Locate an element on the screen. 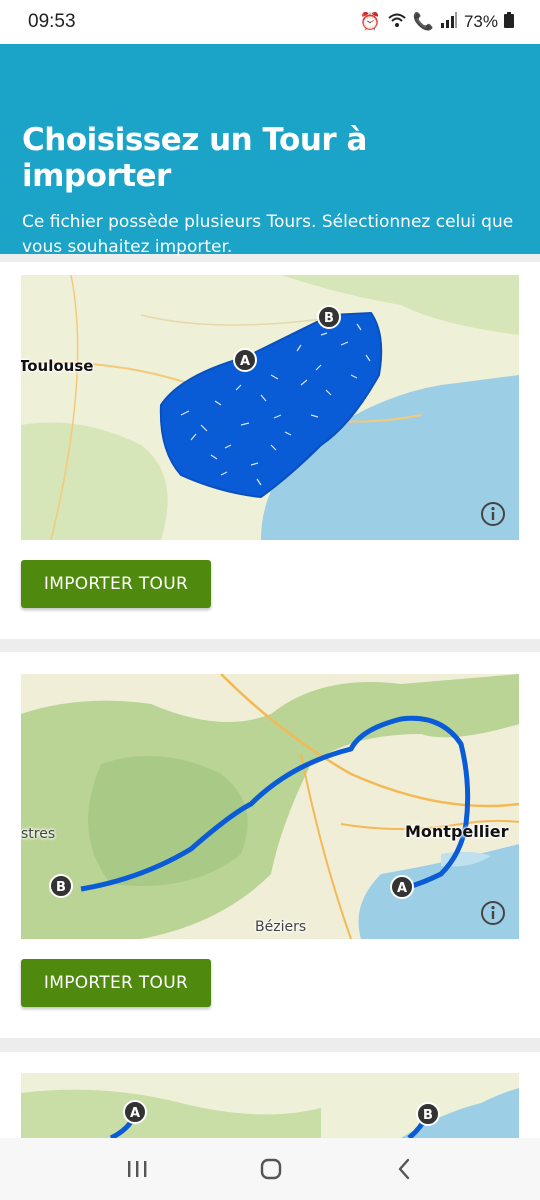  marker-end-3: B is located at coordinates (428, 1114).